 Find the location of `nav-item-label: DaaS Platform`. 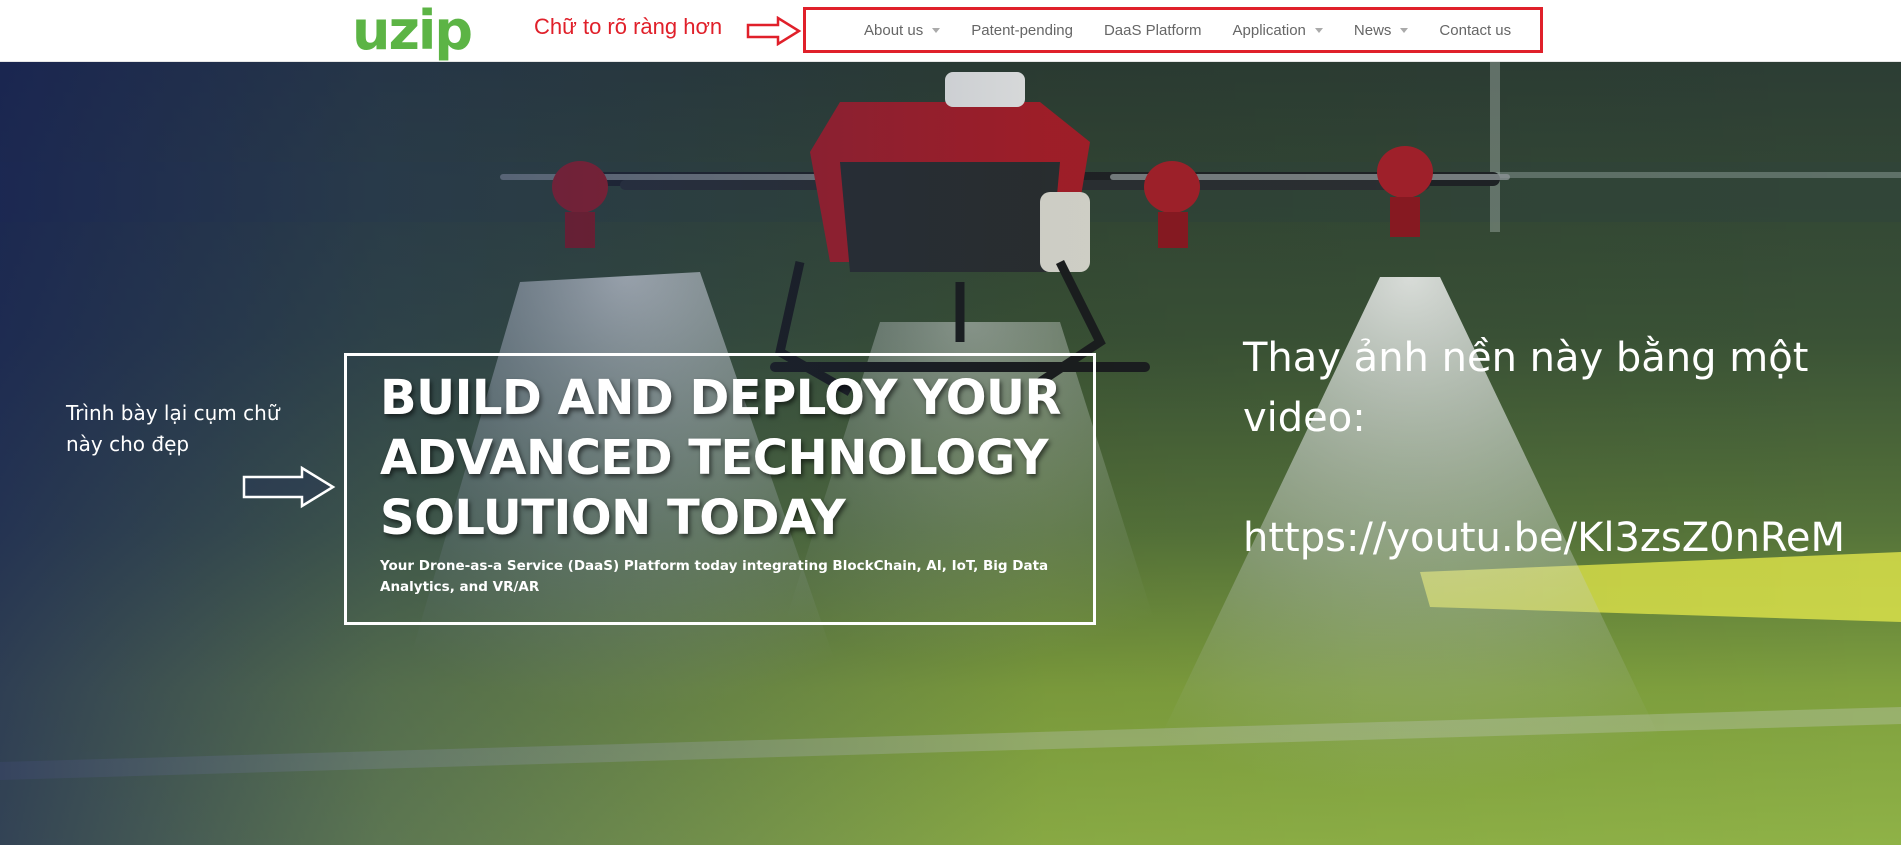

nav-item-label: DaaS Platform is located at coordinates (1152, 30).